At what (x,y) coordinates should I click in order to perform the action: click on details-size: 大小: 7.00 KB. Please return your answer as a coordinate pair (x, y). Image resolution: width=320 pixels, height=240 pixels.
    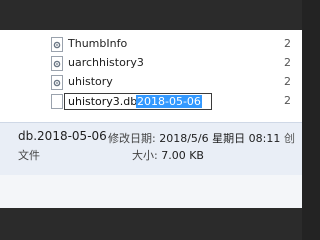
    Looking at the image, I should click on (168, 155).